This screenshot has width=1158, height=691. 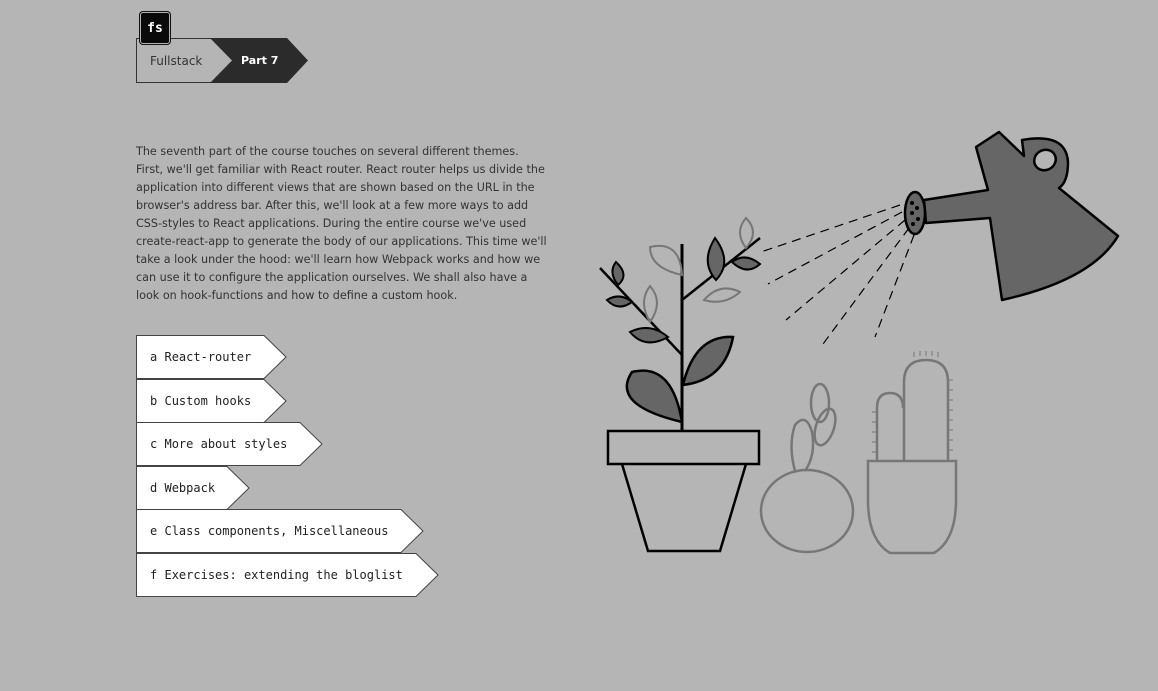 I want to click on subpart-title: Class components, Miscellaneous, so click(x=276, y=531).